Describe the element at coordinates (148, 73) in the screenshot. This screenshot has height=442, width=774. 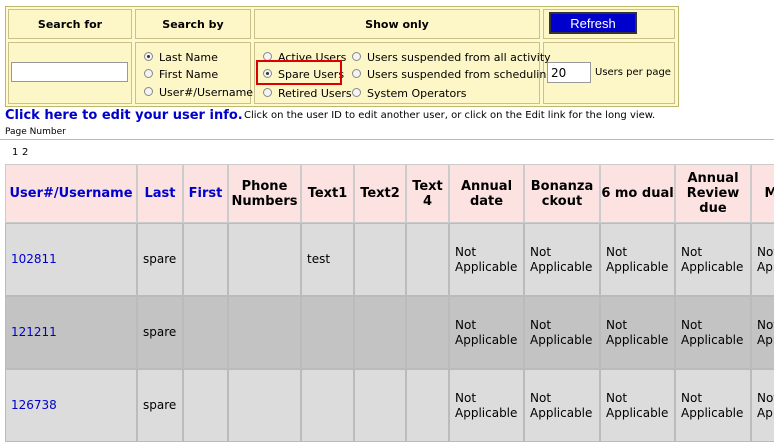
I see `search-by-first-name-radio` at that location.